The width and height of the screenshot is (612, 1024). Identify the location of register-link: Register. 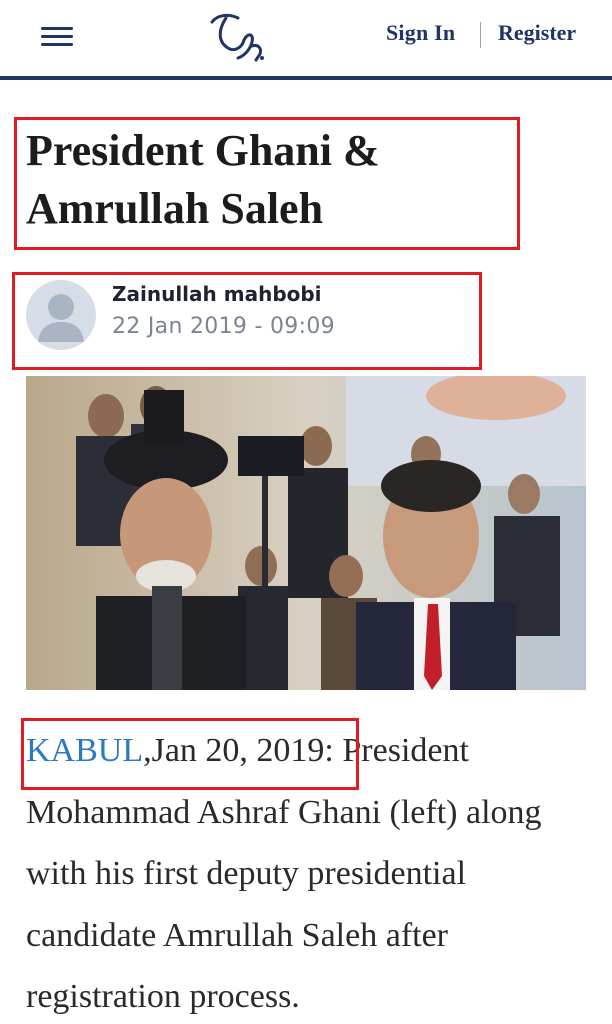
(537, 33).